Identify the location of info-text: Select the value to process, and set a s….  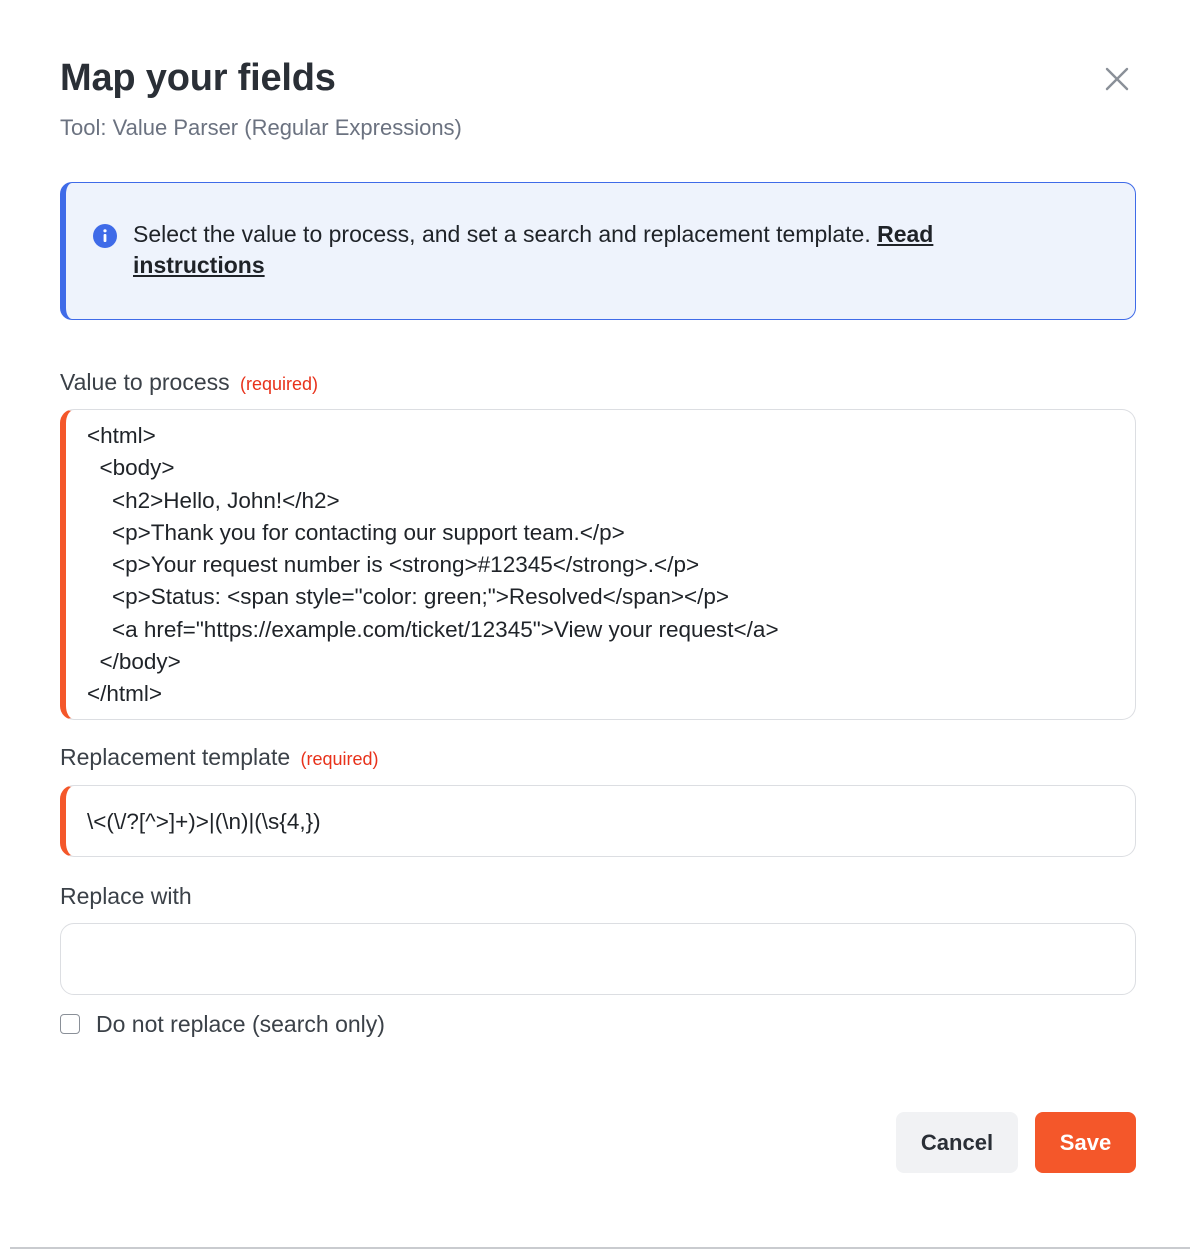
(583, 250).